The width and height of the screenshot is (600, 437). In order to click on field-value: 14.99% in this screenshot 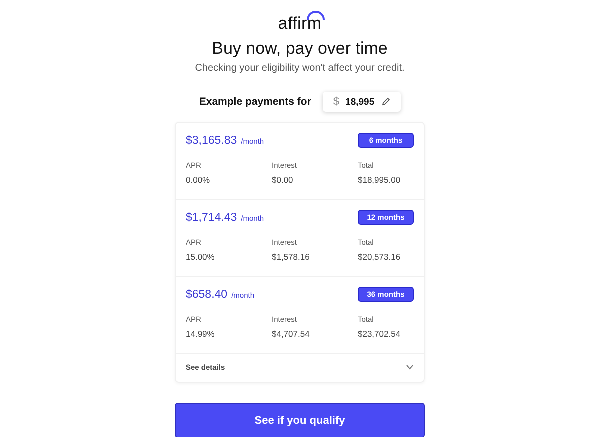, I will do `click(201, 334)`.